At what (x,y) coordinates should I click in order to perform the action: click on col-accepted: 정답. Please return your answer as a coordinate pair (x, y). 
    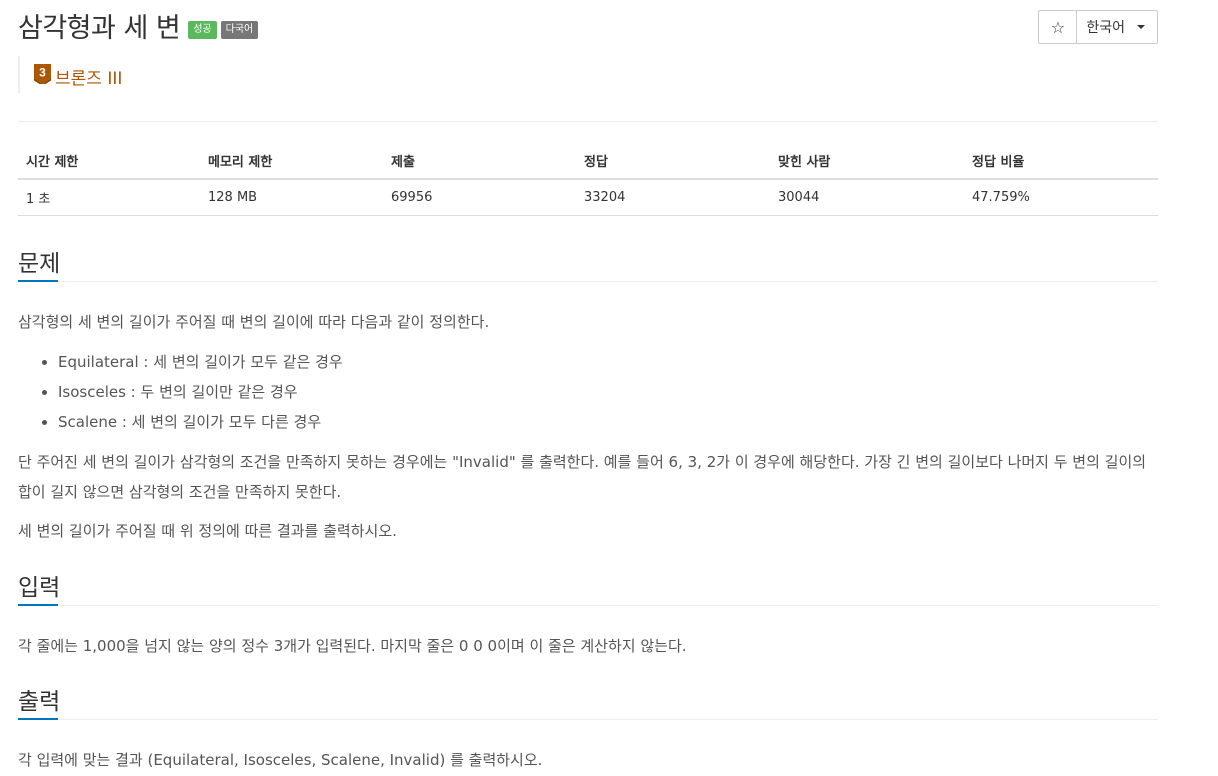
    Looking at the image, I should click on (673, 160).